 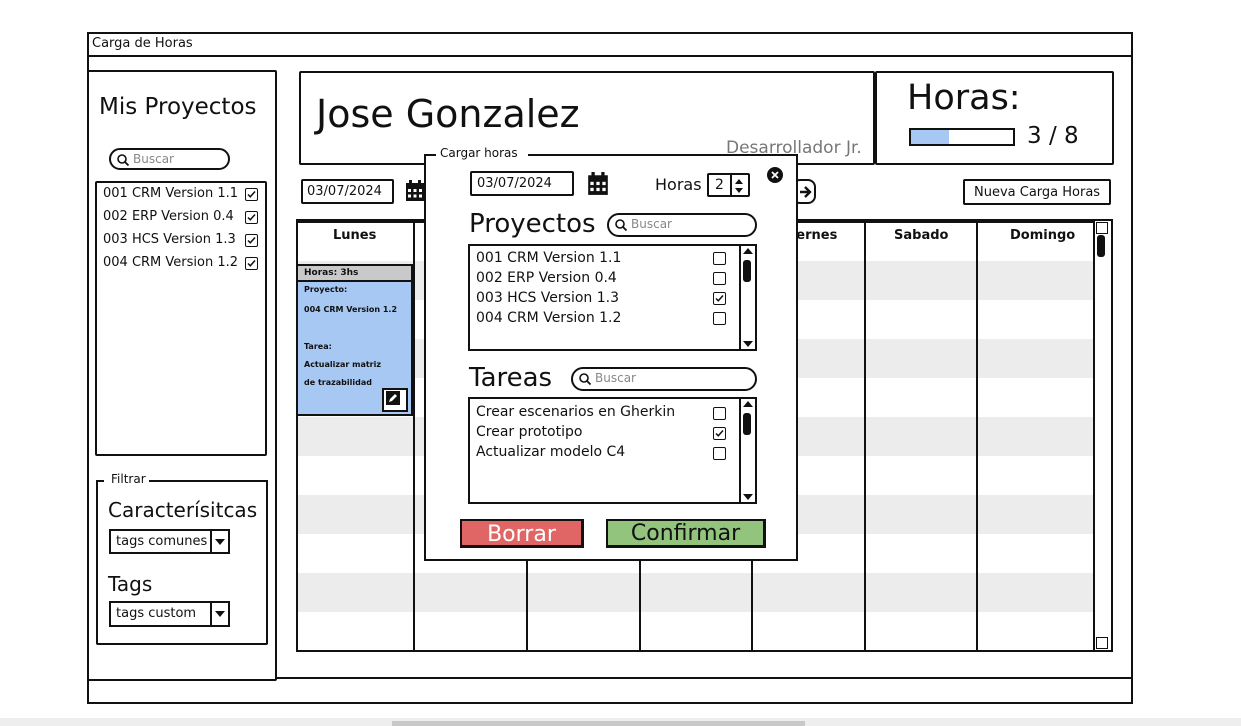 What do you see at coordinates (1053, 136) in the screenshot?
I see `hours-value: 3 / 8` at bounding box center [1053, 136].